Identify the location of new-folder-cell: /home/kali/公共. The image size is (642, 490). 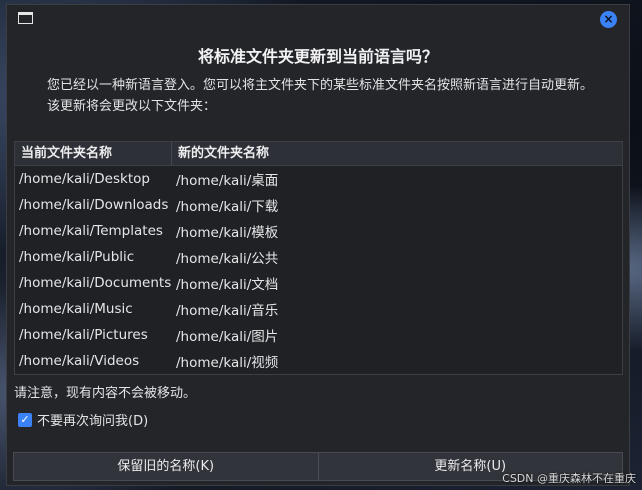
(227, 259).